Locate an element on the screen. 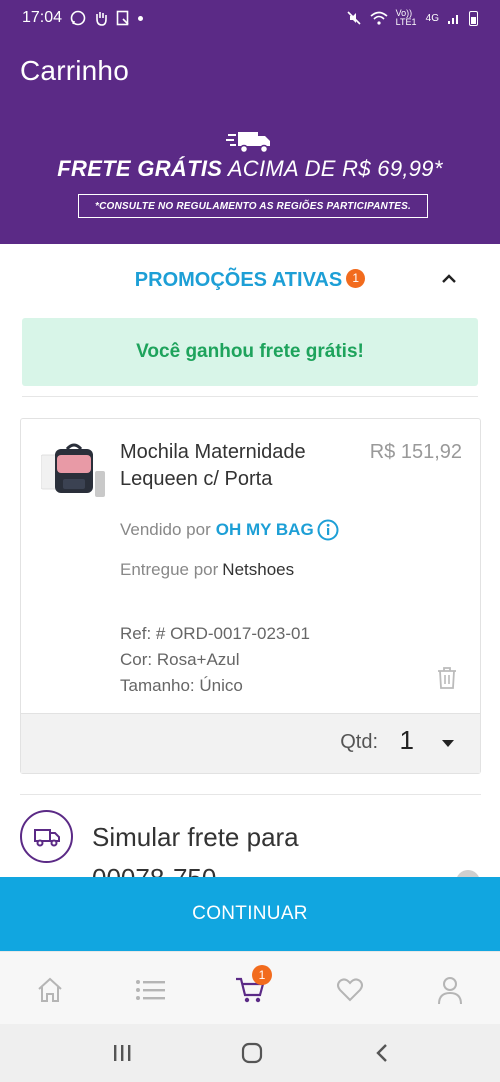  quantity-selector: Qtd: 1 is located at coordinates (250, 743).